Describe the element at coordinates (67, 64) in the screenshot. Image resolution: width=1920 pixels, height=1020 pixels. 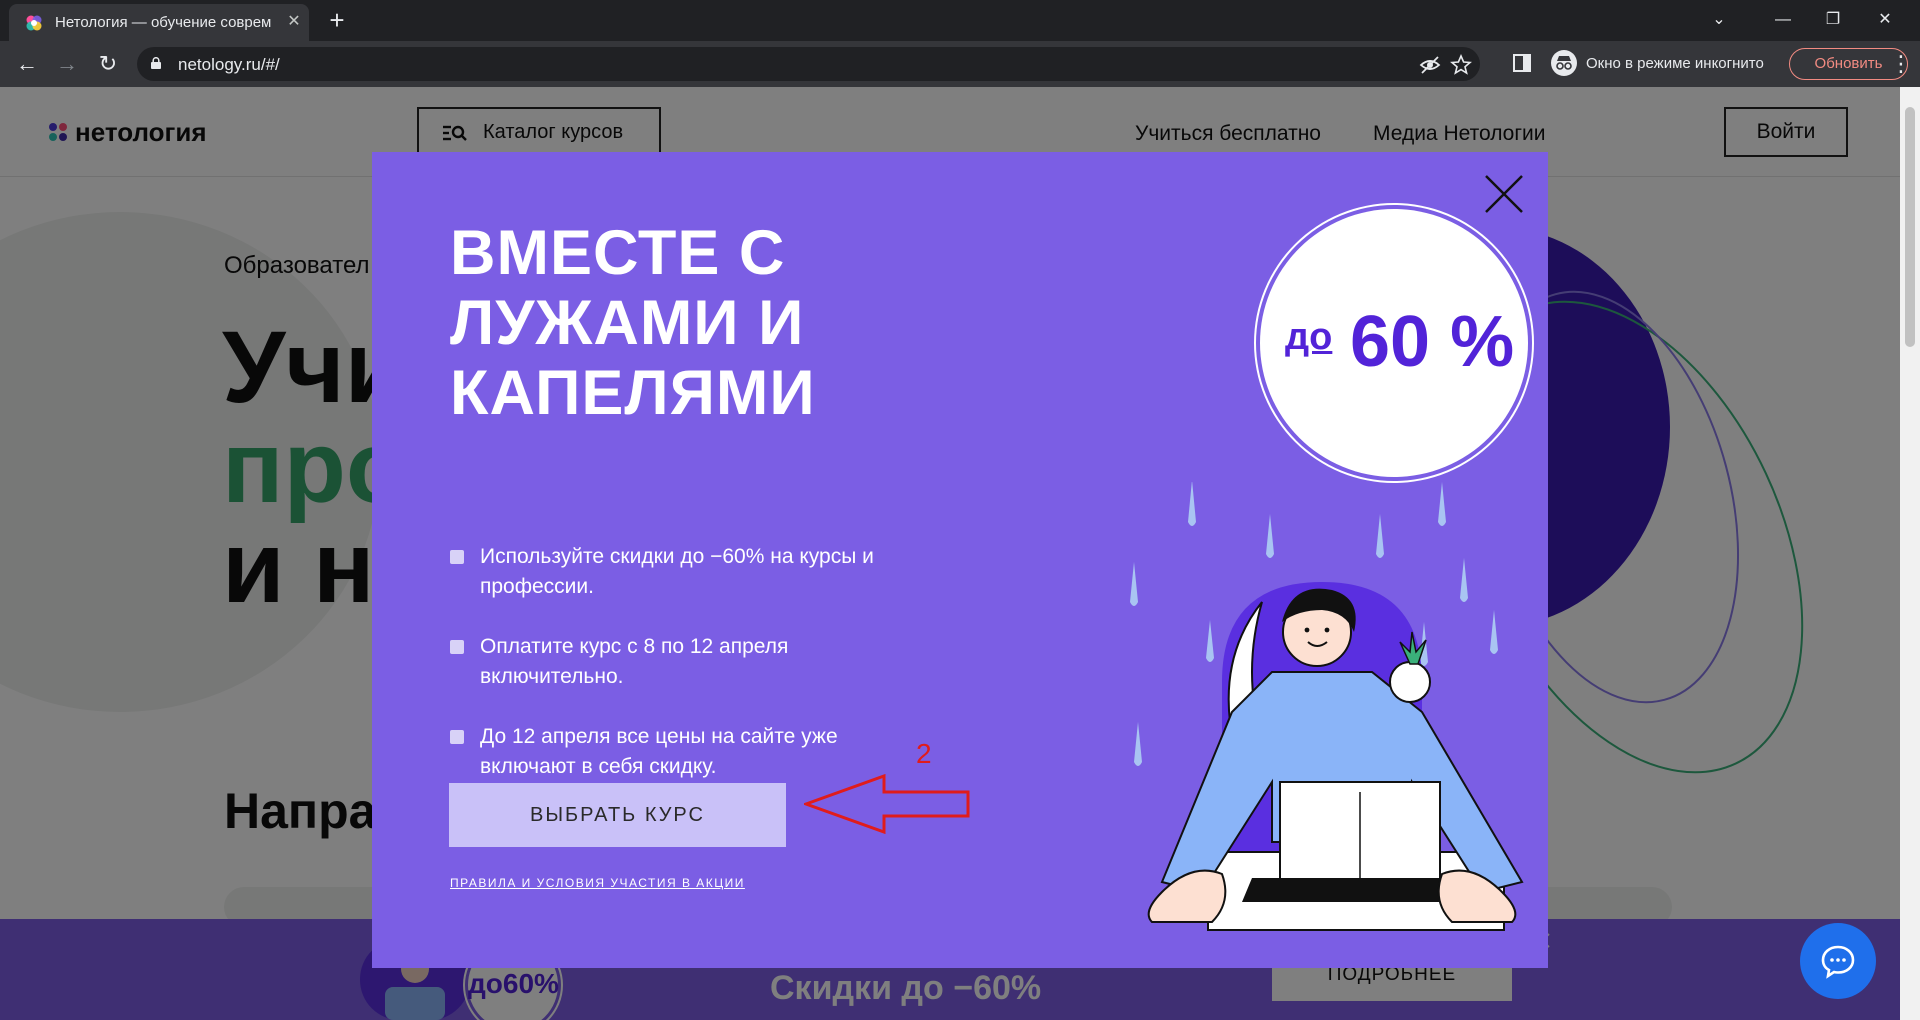
I see `forward-icon: →` at that location.